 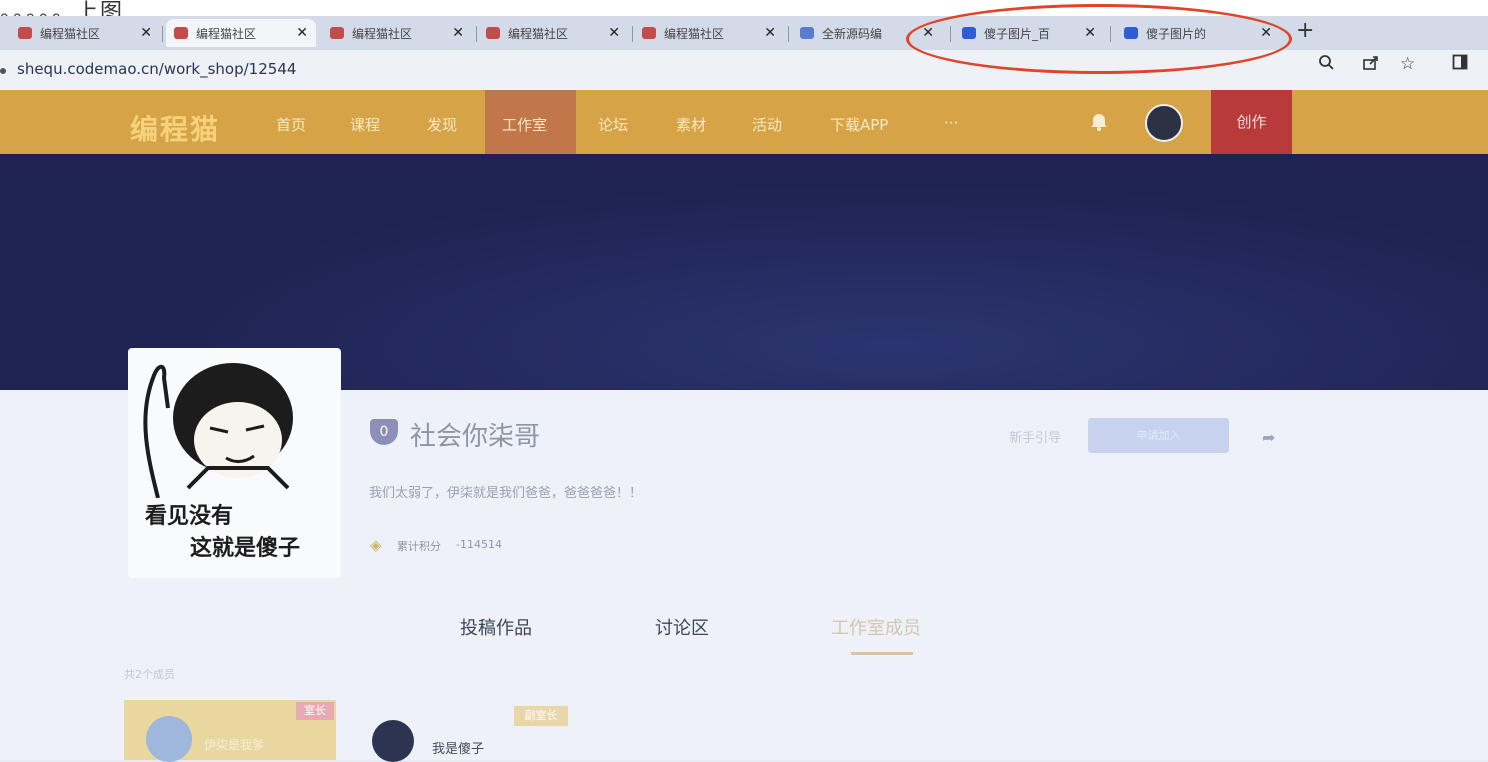 I want to click on site-nav: 编程猫 首页 课程 发现 工作室 论坛 素材 活动 下载APP ··· 创作, so click(x=744, y=122).